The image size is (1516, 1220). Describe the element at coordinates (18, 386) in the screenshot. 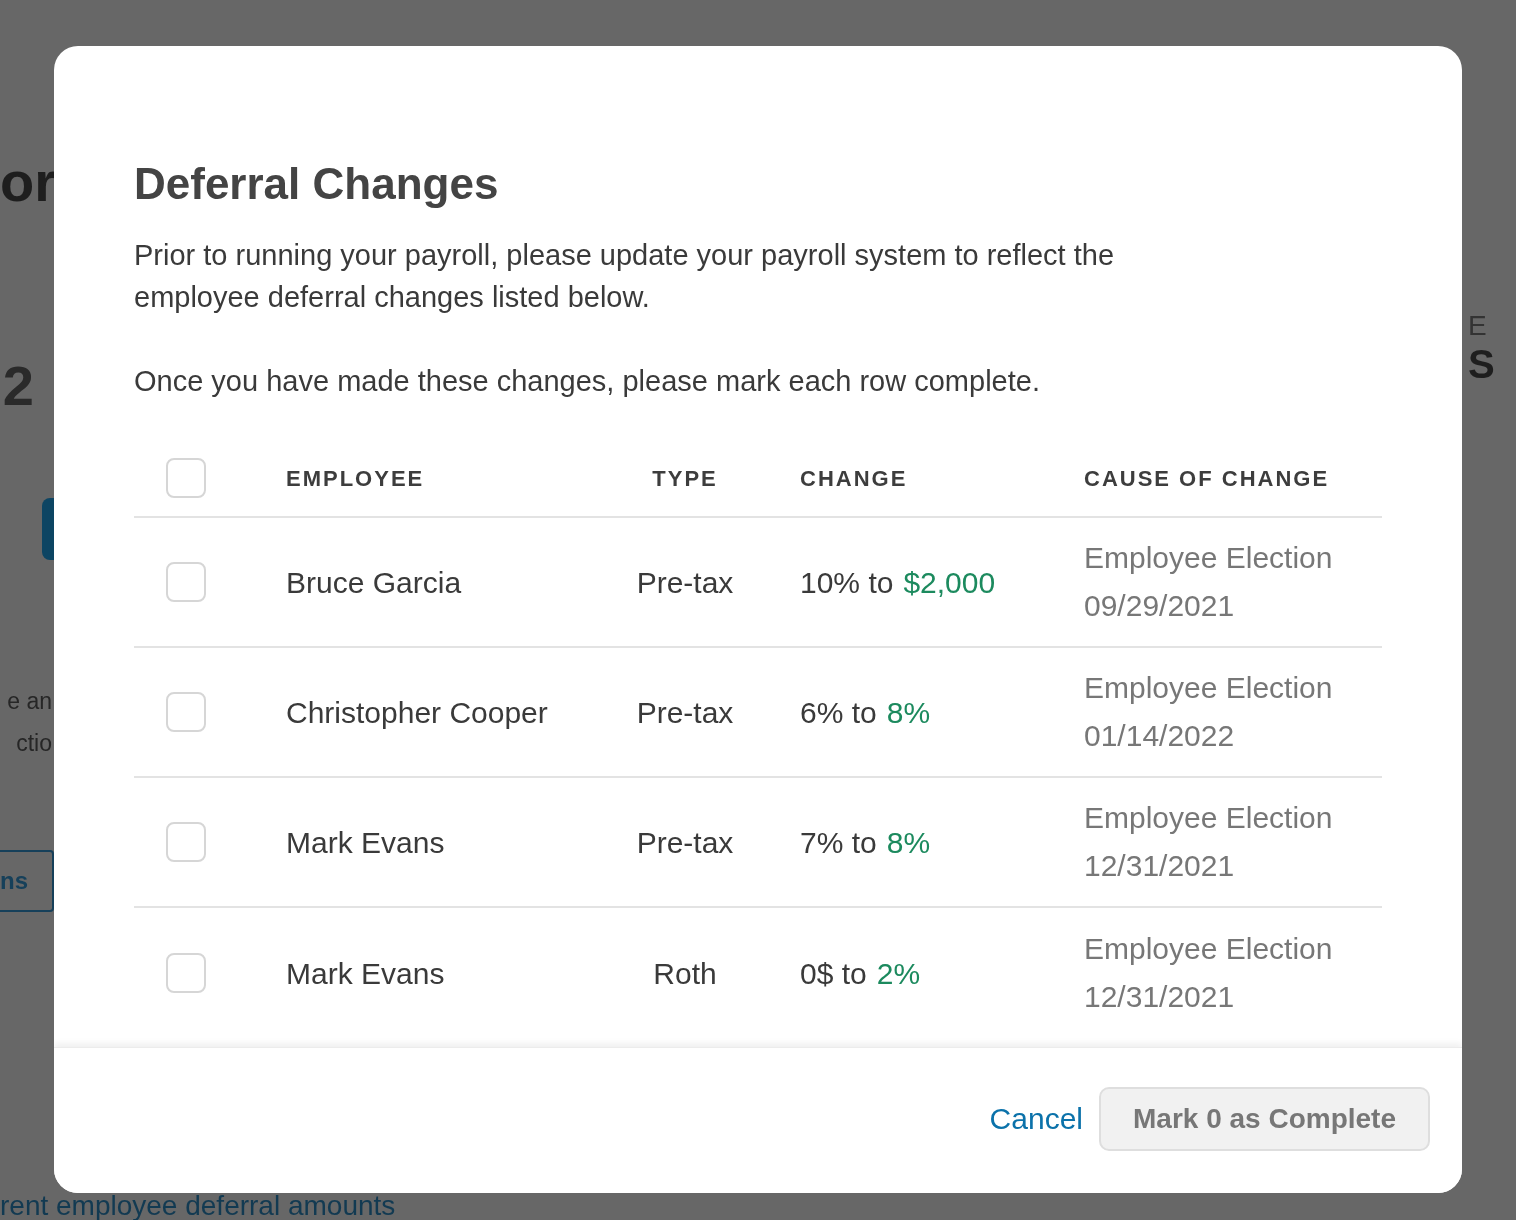

I see `background-number: 2` at that location.